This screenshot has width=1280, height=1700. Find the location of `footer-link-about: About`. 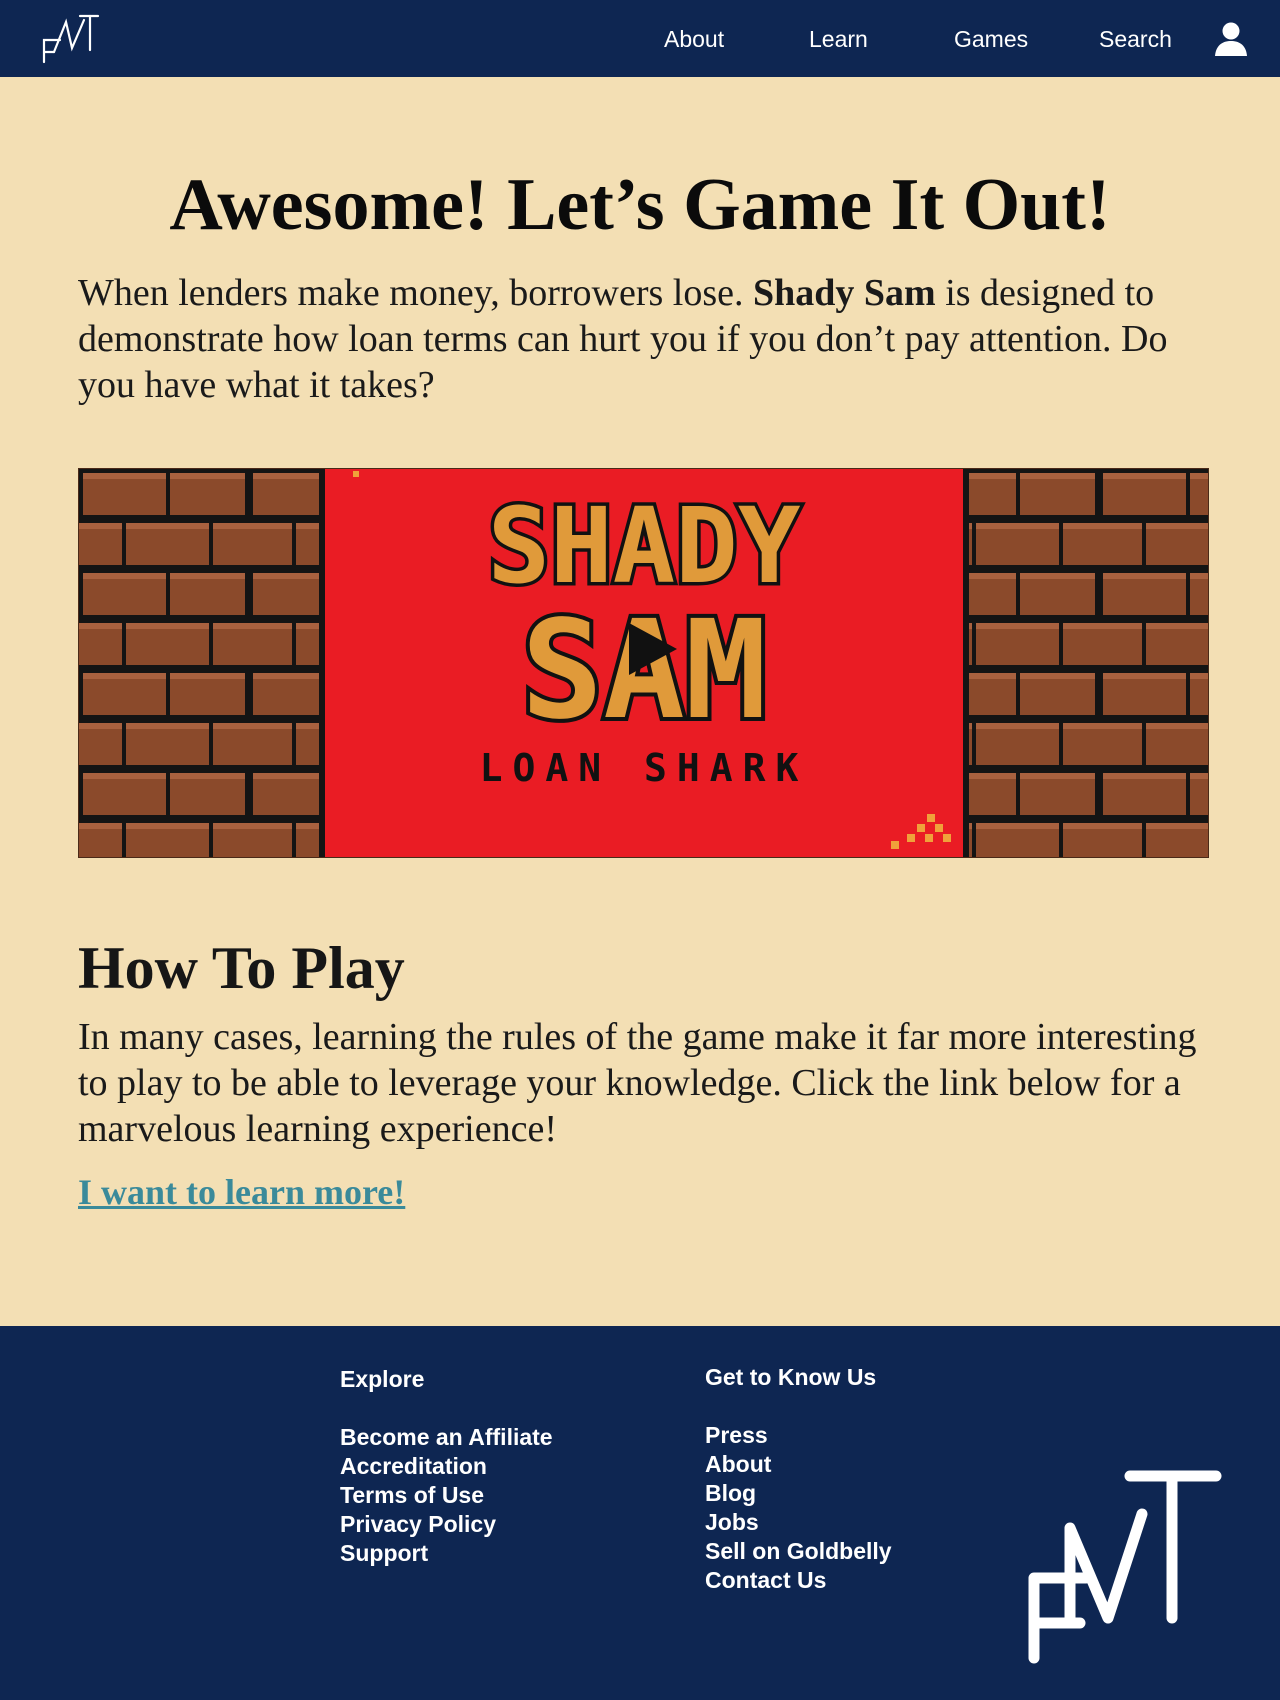

footer-link-about: About is located at coordinates (798, 1464).